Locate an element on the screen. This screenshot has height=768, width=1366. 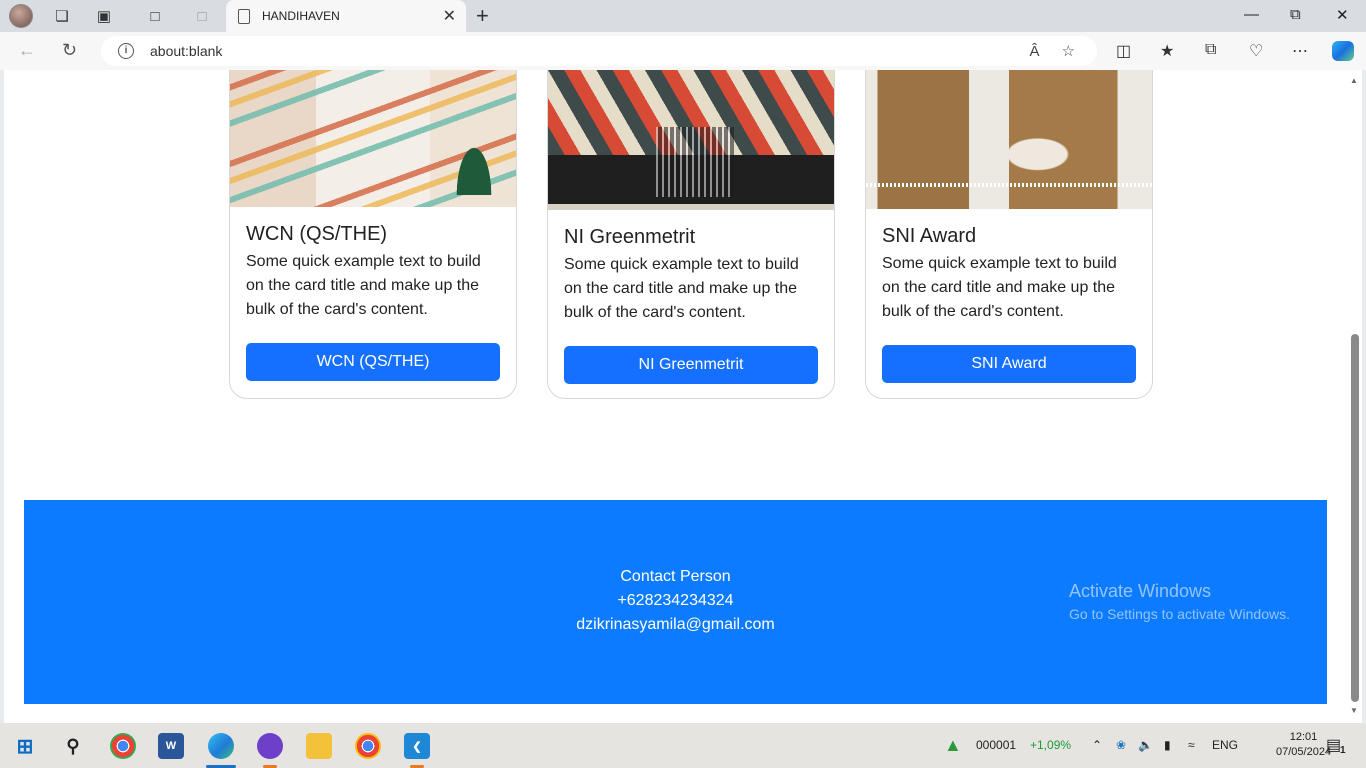
tab-title: HANDIHAVEN is located at coordinates (301, 16).